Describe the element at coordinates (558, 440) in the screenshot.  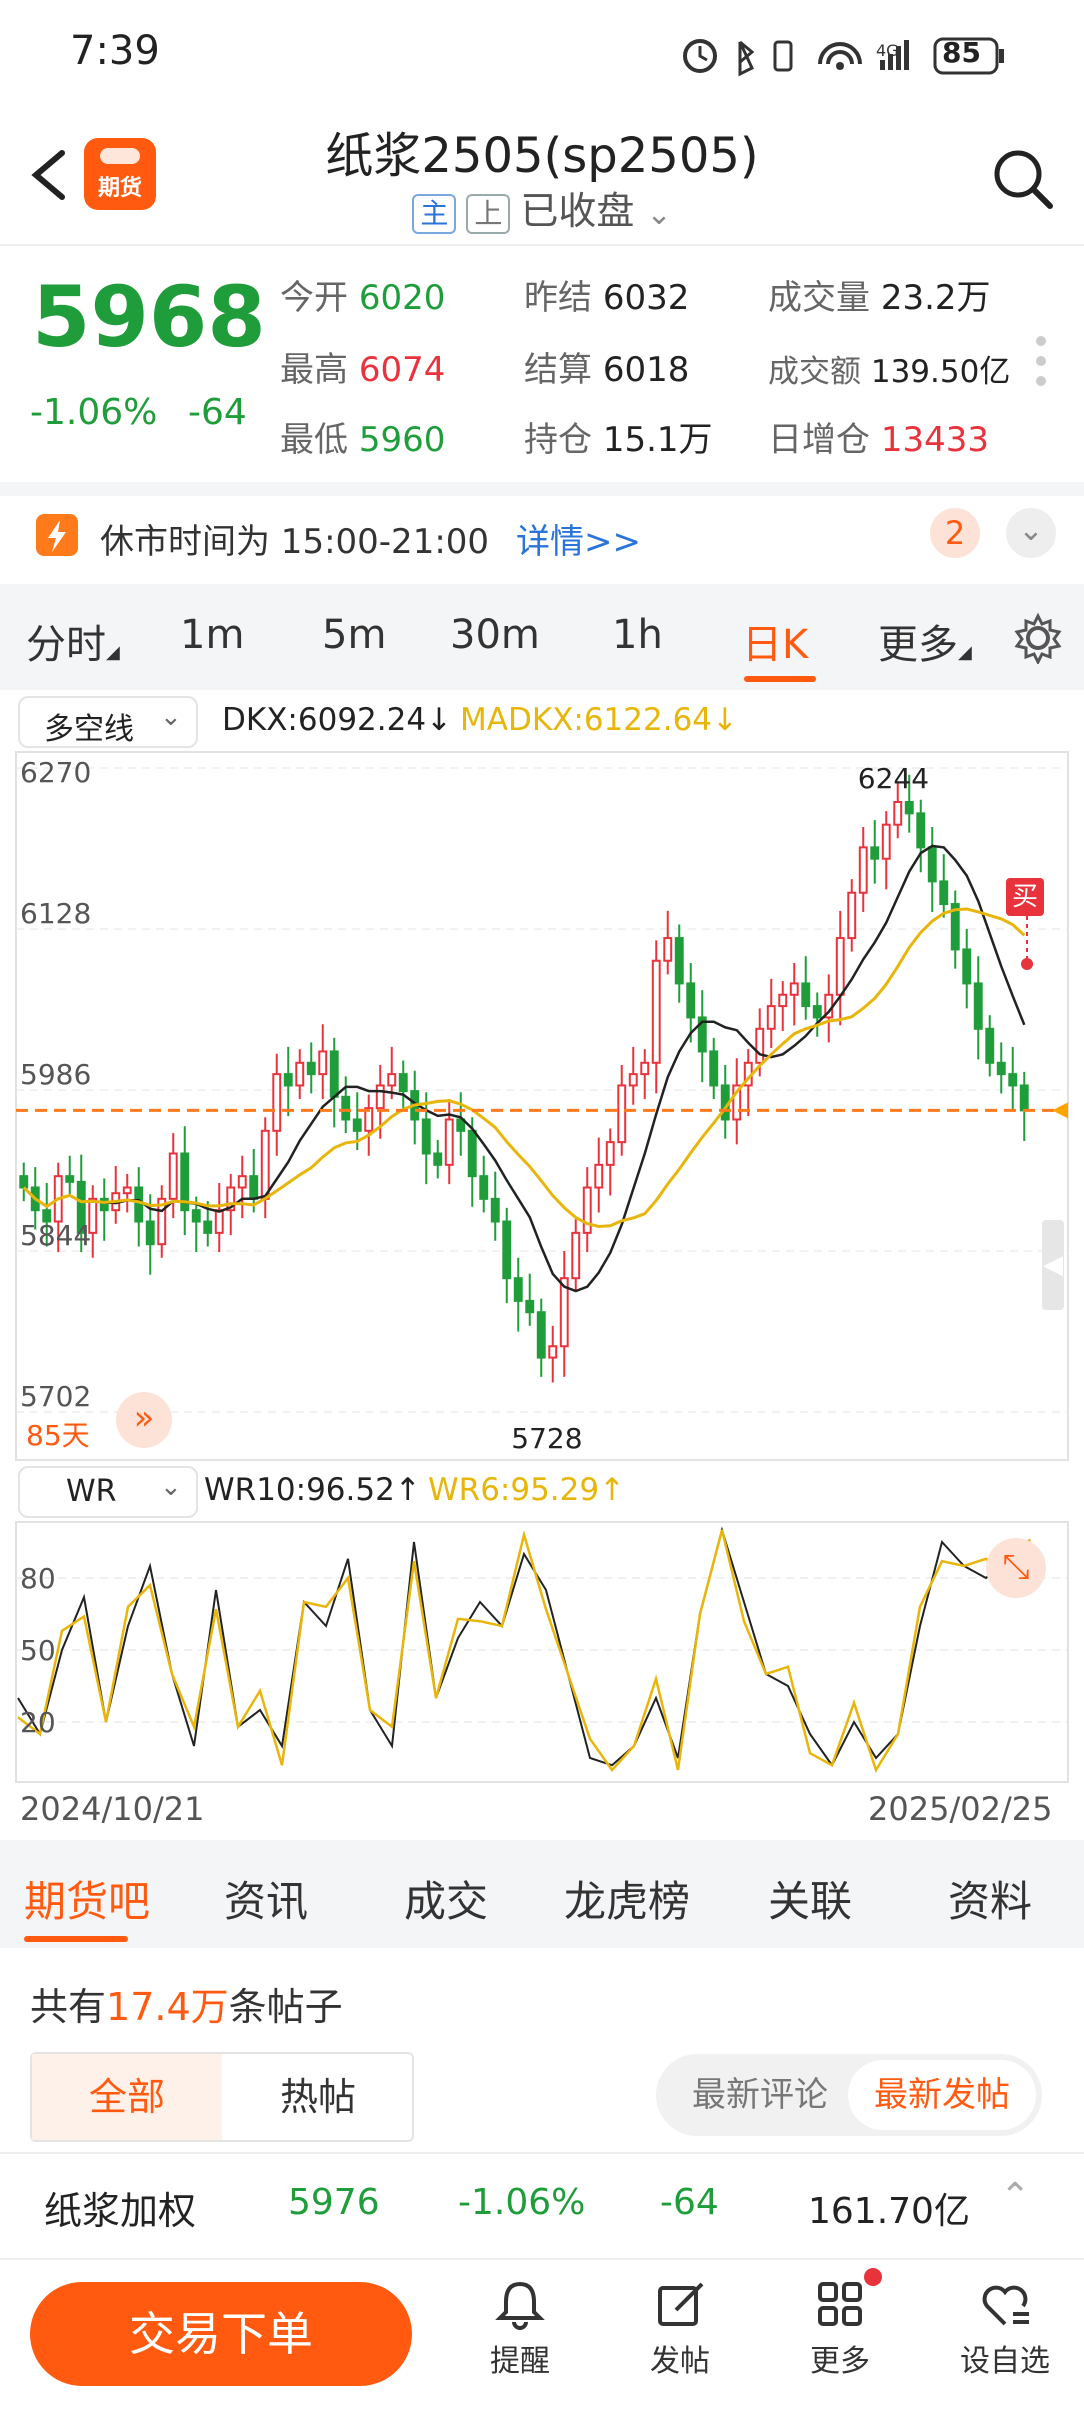
I see `open-interest-label: 持仓` at that location.